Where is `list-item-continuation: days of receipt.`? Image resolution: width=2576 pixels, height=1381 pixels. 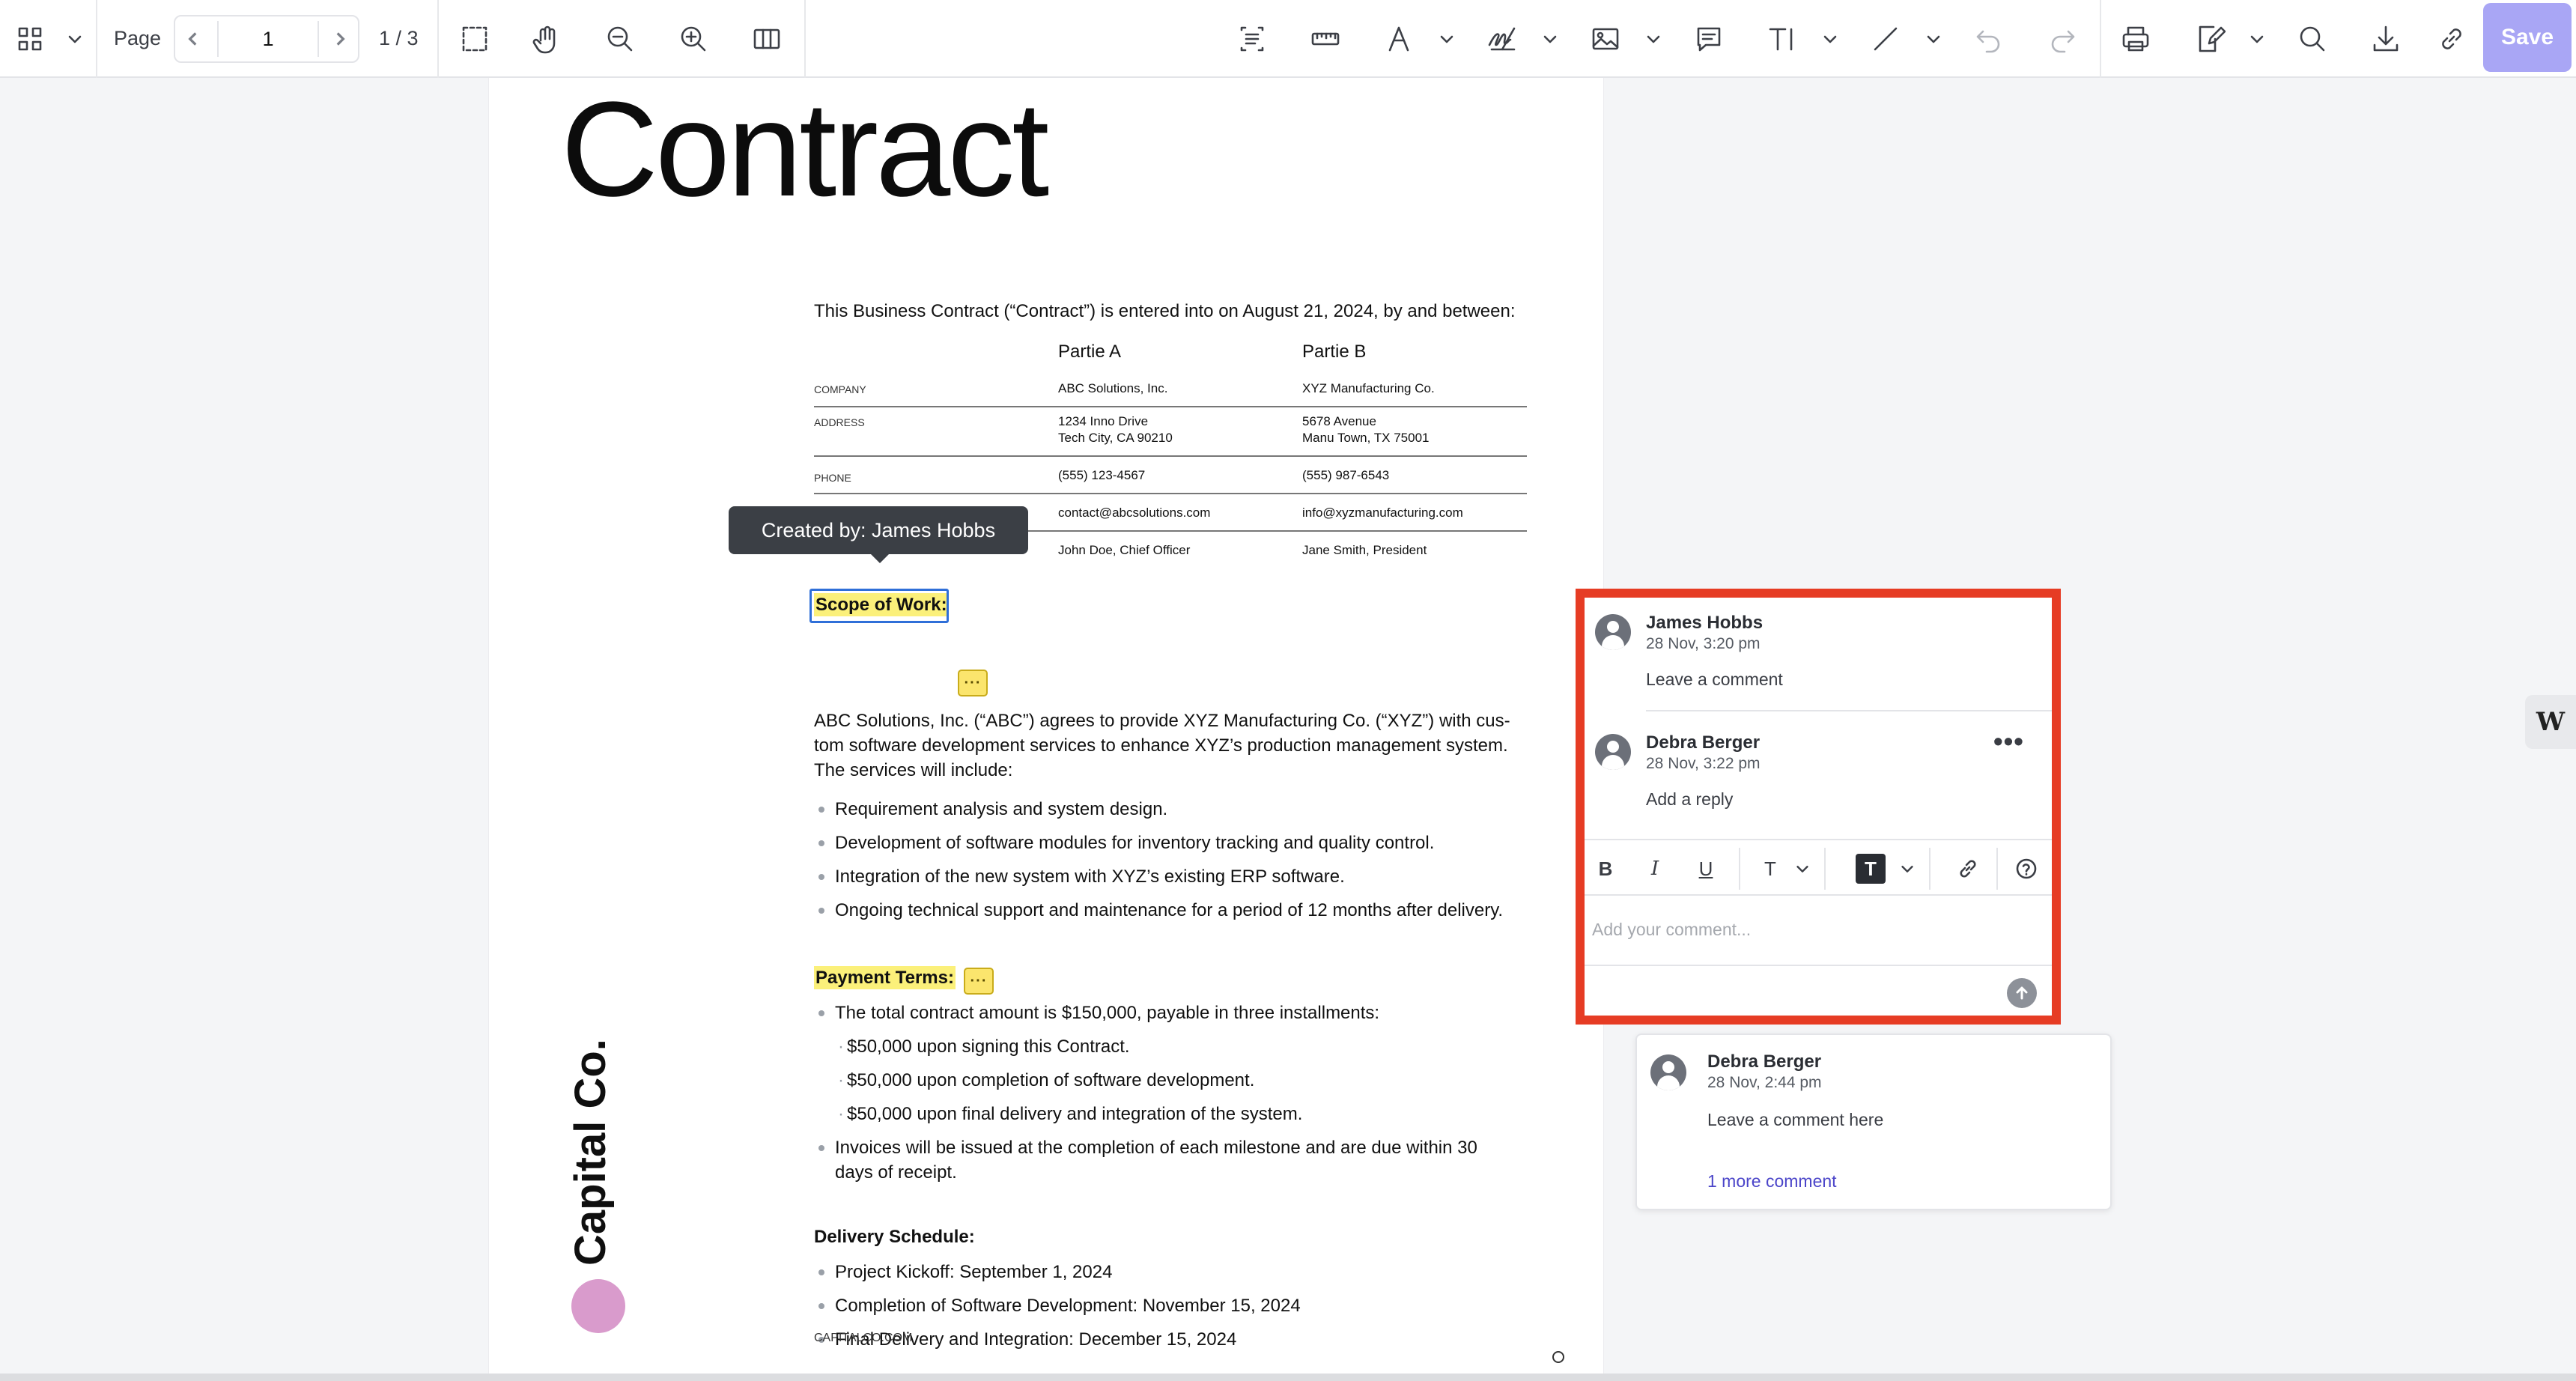
list-item-continuation: days of receipt. is located at coordinates (896, 1172).